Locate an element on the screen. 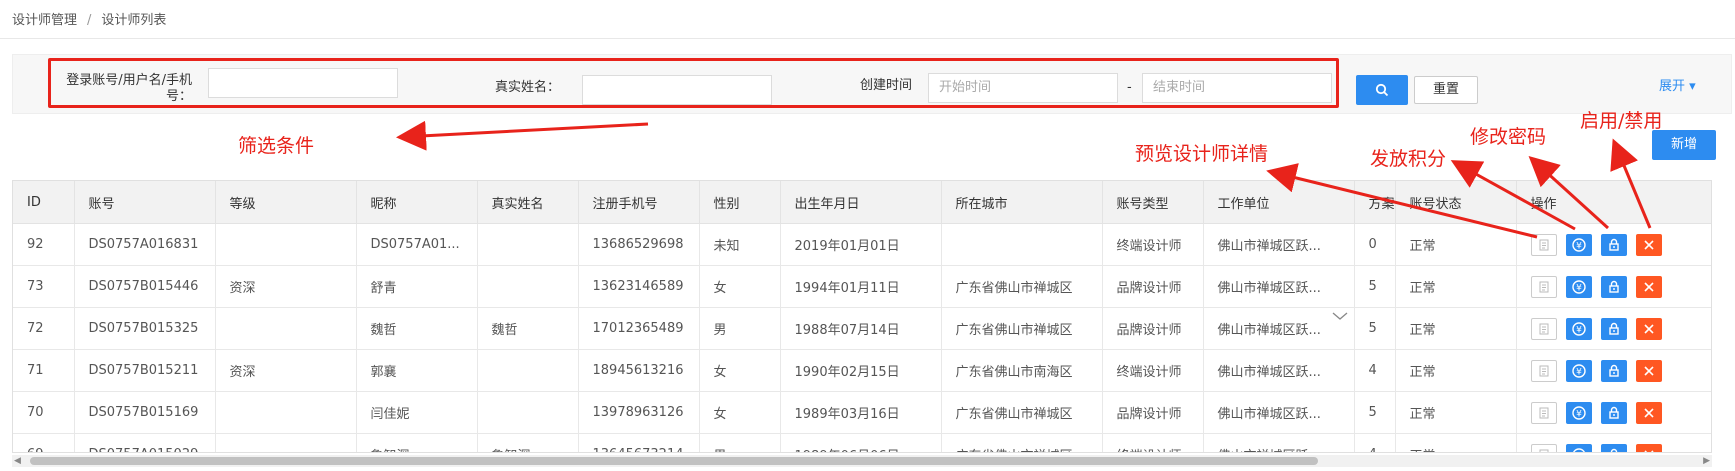 The width and height of the screenshot is (1735, 471). add-button: 新增 is located at coordinates (1684, 145).